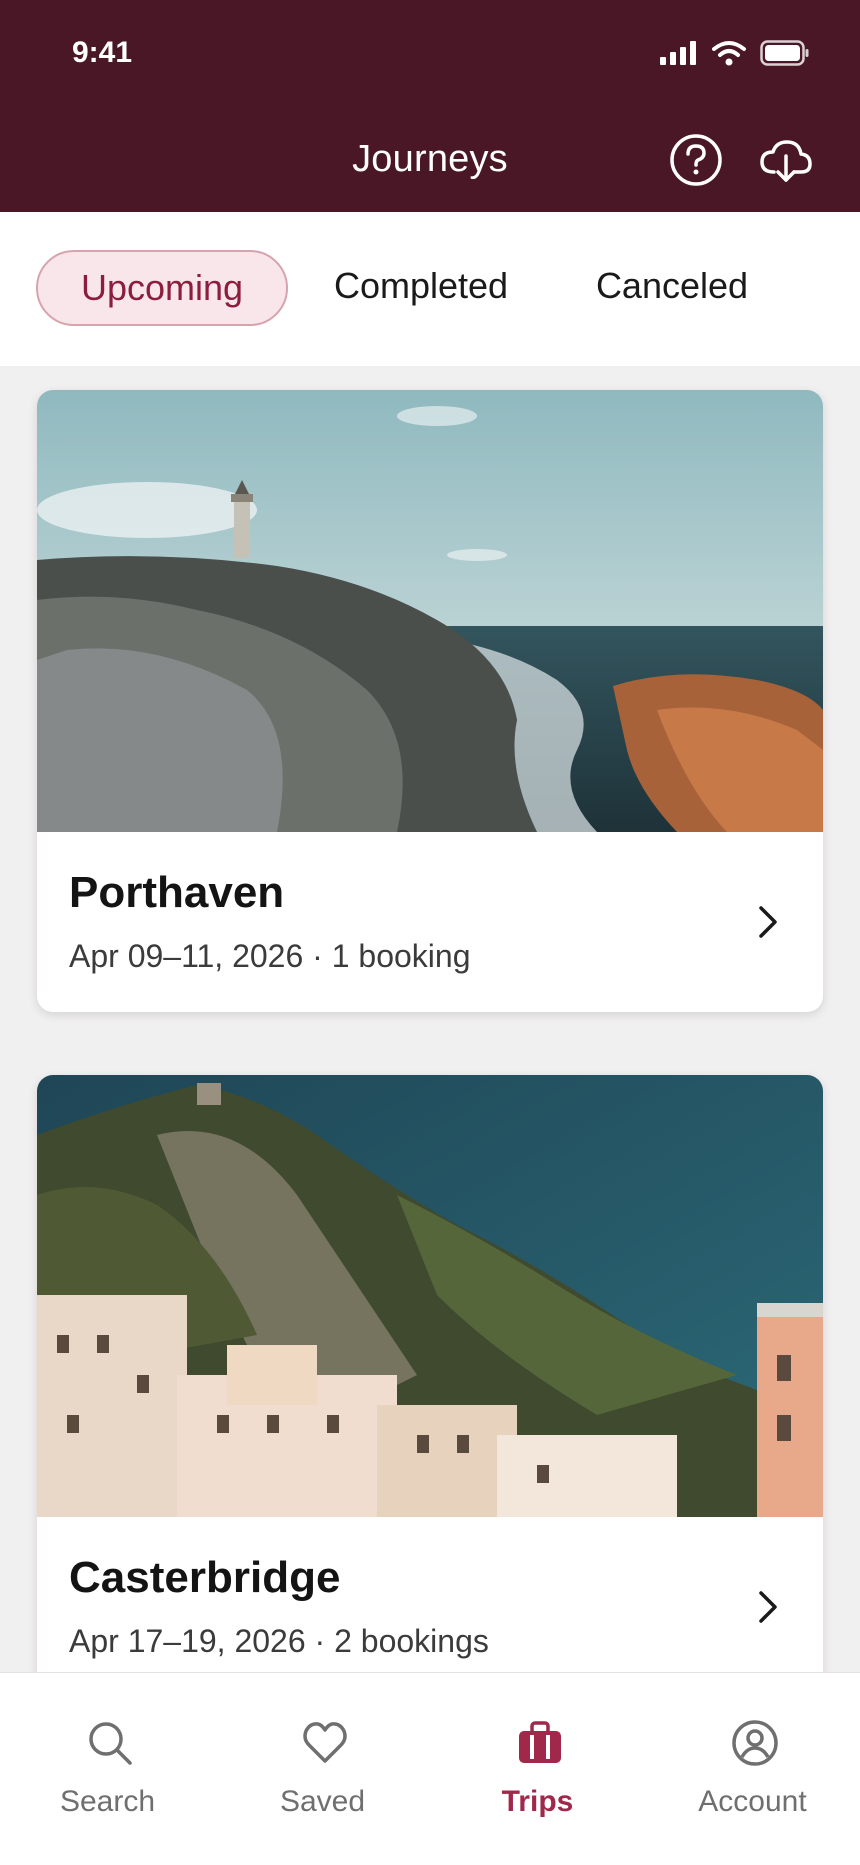 The image size is (860, 1865). Describe the element at coordinates (322, 1769) in the screenshot. I see `nav-saved: Saved` at that location.